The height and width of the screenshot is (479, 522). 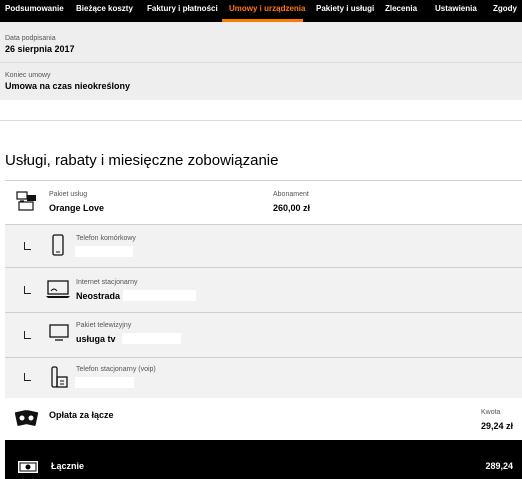 I want to click on tv-label: Pakiet telewizyjny, so click(x=104, y=325).